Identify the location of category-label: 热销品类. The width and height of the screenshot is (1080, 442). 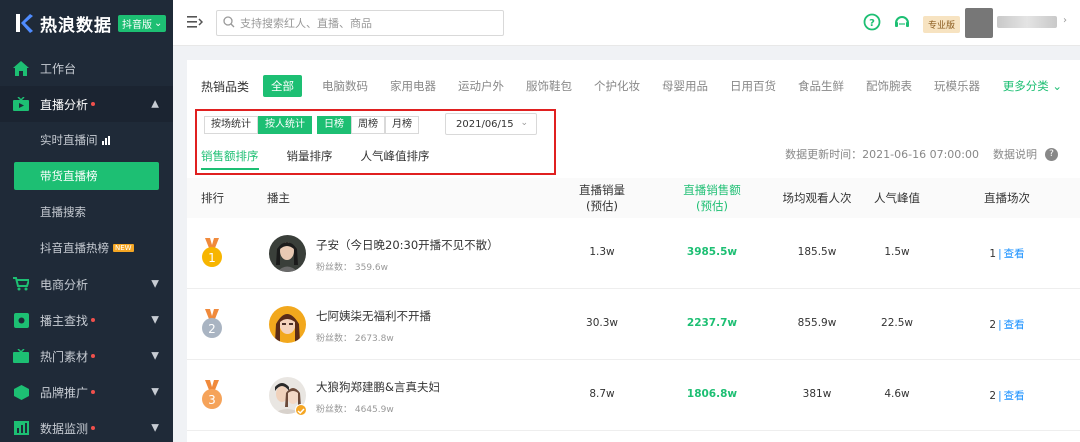
(225, 86).